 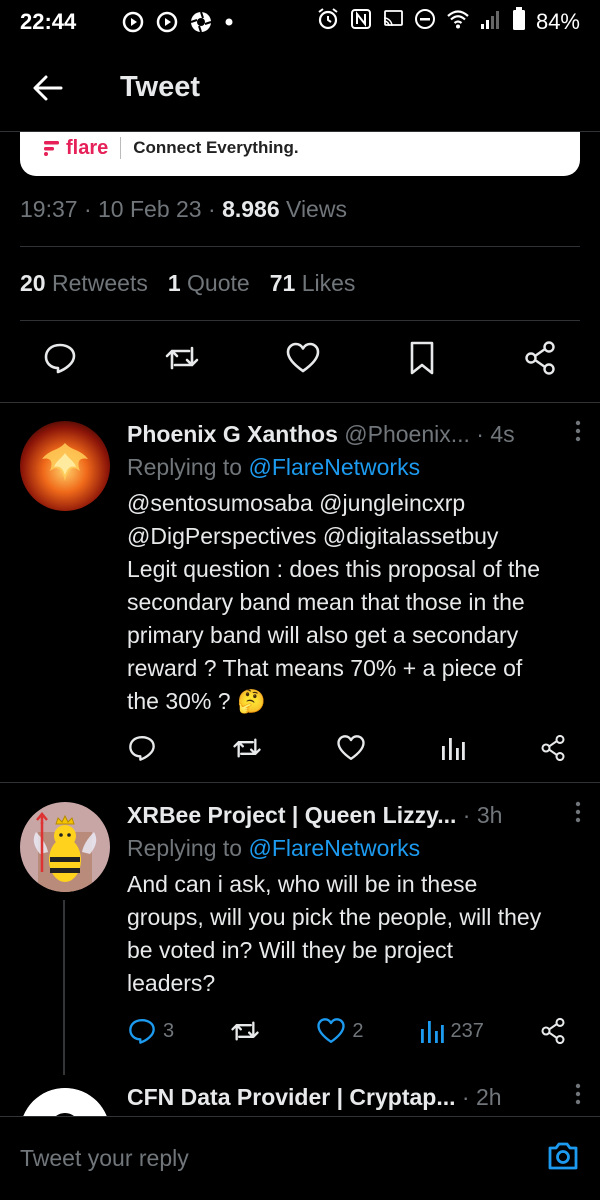 I want to click on quotes-stat: 1 Quote, so click(x=209, y=283).